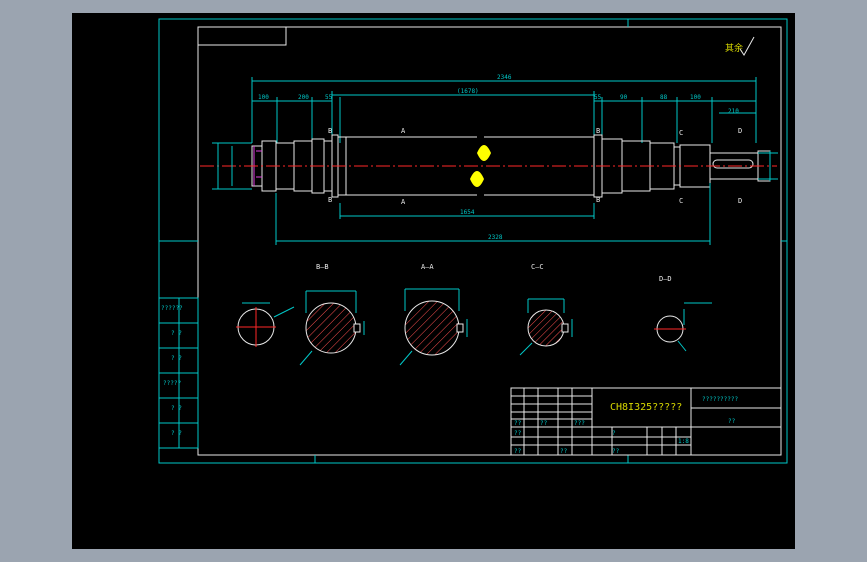 The width and height of the screenshot is (867, 562). What do you see at coordinates (477, 179) in the screenshot?
I see `break-mark-bottom` at bounding box center [477, 179].